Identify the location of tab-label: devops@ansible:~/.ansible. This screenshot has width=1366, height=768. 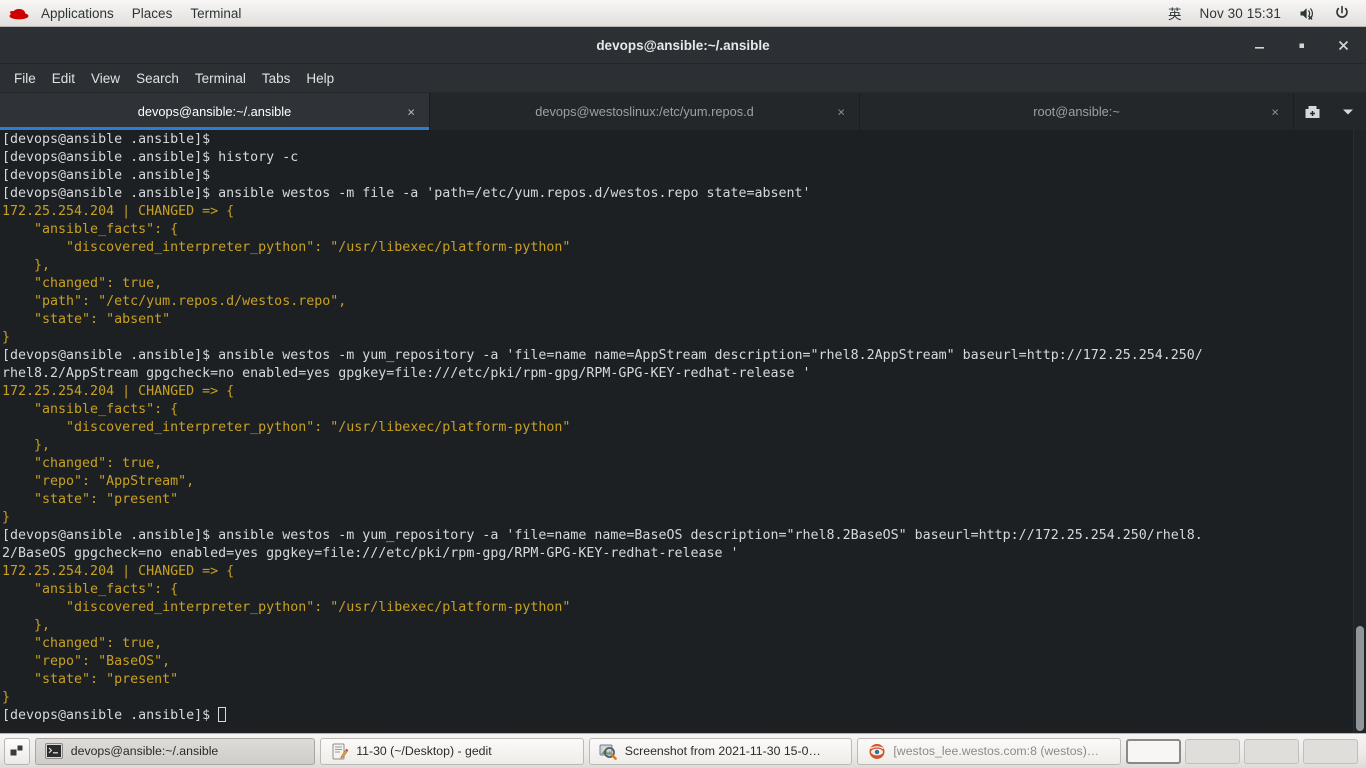
(214, 111).